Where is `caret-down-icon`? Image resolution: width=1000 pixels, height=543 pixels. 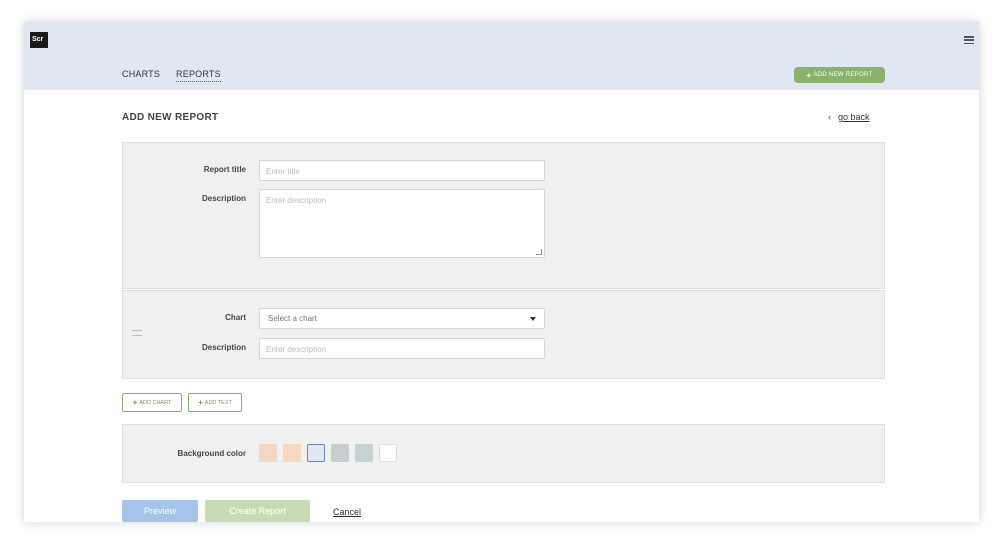 caret-down-icon is located at coordinates (533, 318).